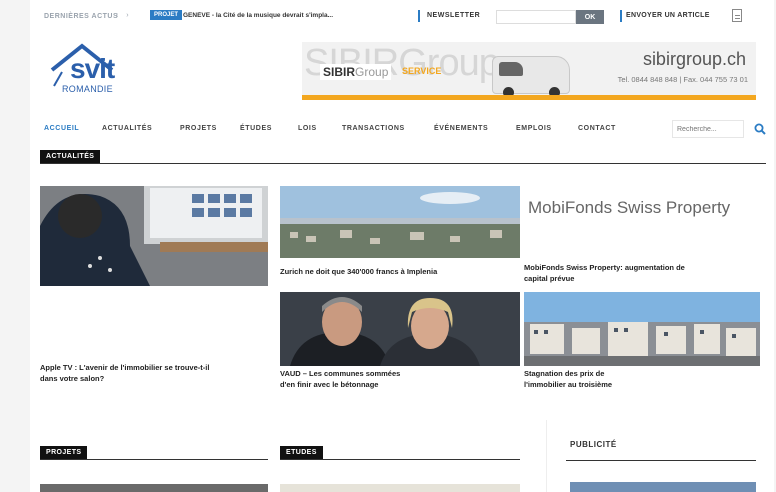  I want to click on search-icon, so click(760, 129).